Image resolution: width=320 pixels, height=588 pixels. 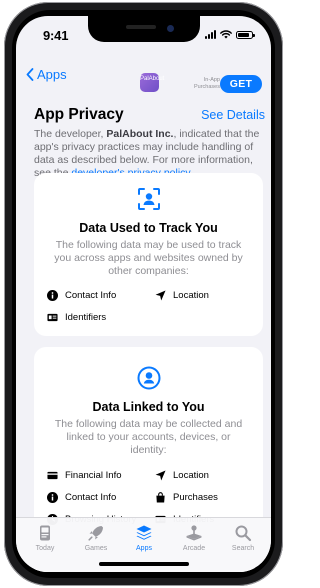 I want to click on card-title: Data Linked to You, so click(x=148, y=407).